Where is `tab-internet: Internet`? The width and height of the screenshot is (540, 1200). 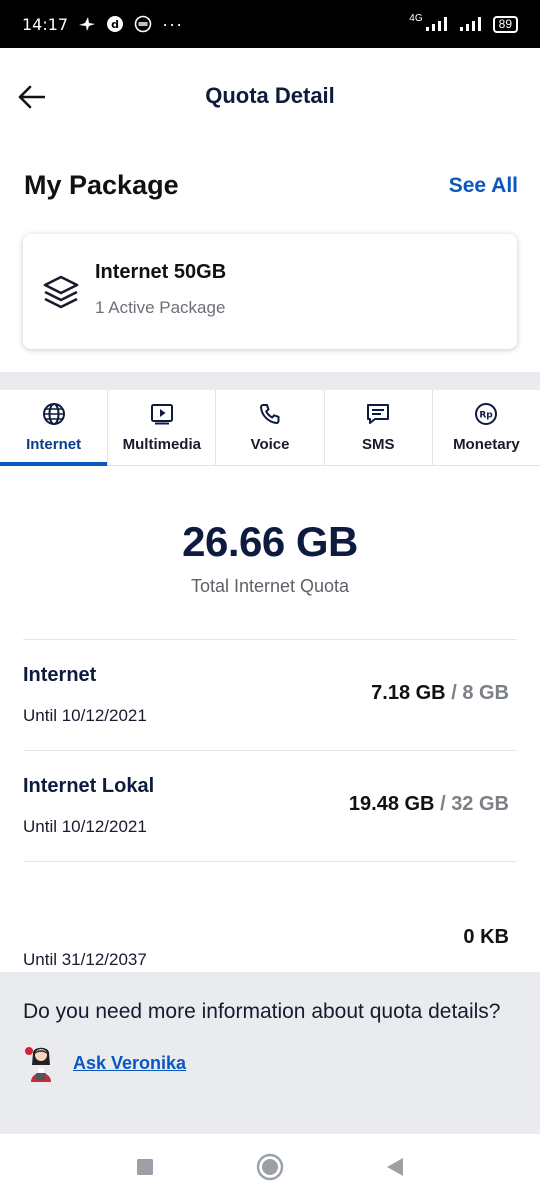 tab-internet: Internet is located at coordinates (54, 428).